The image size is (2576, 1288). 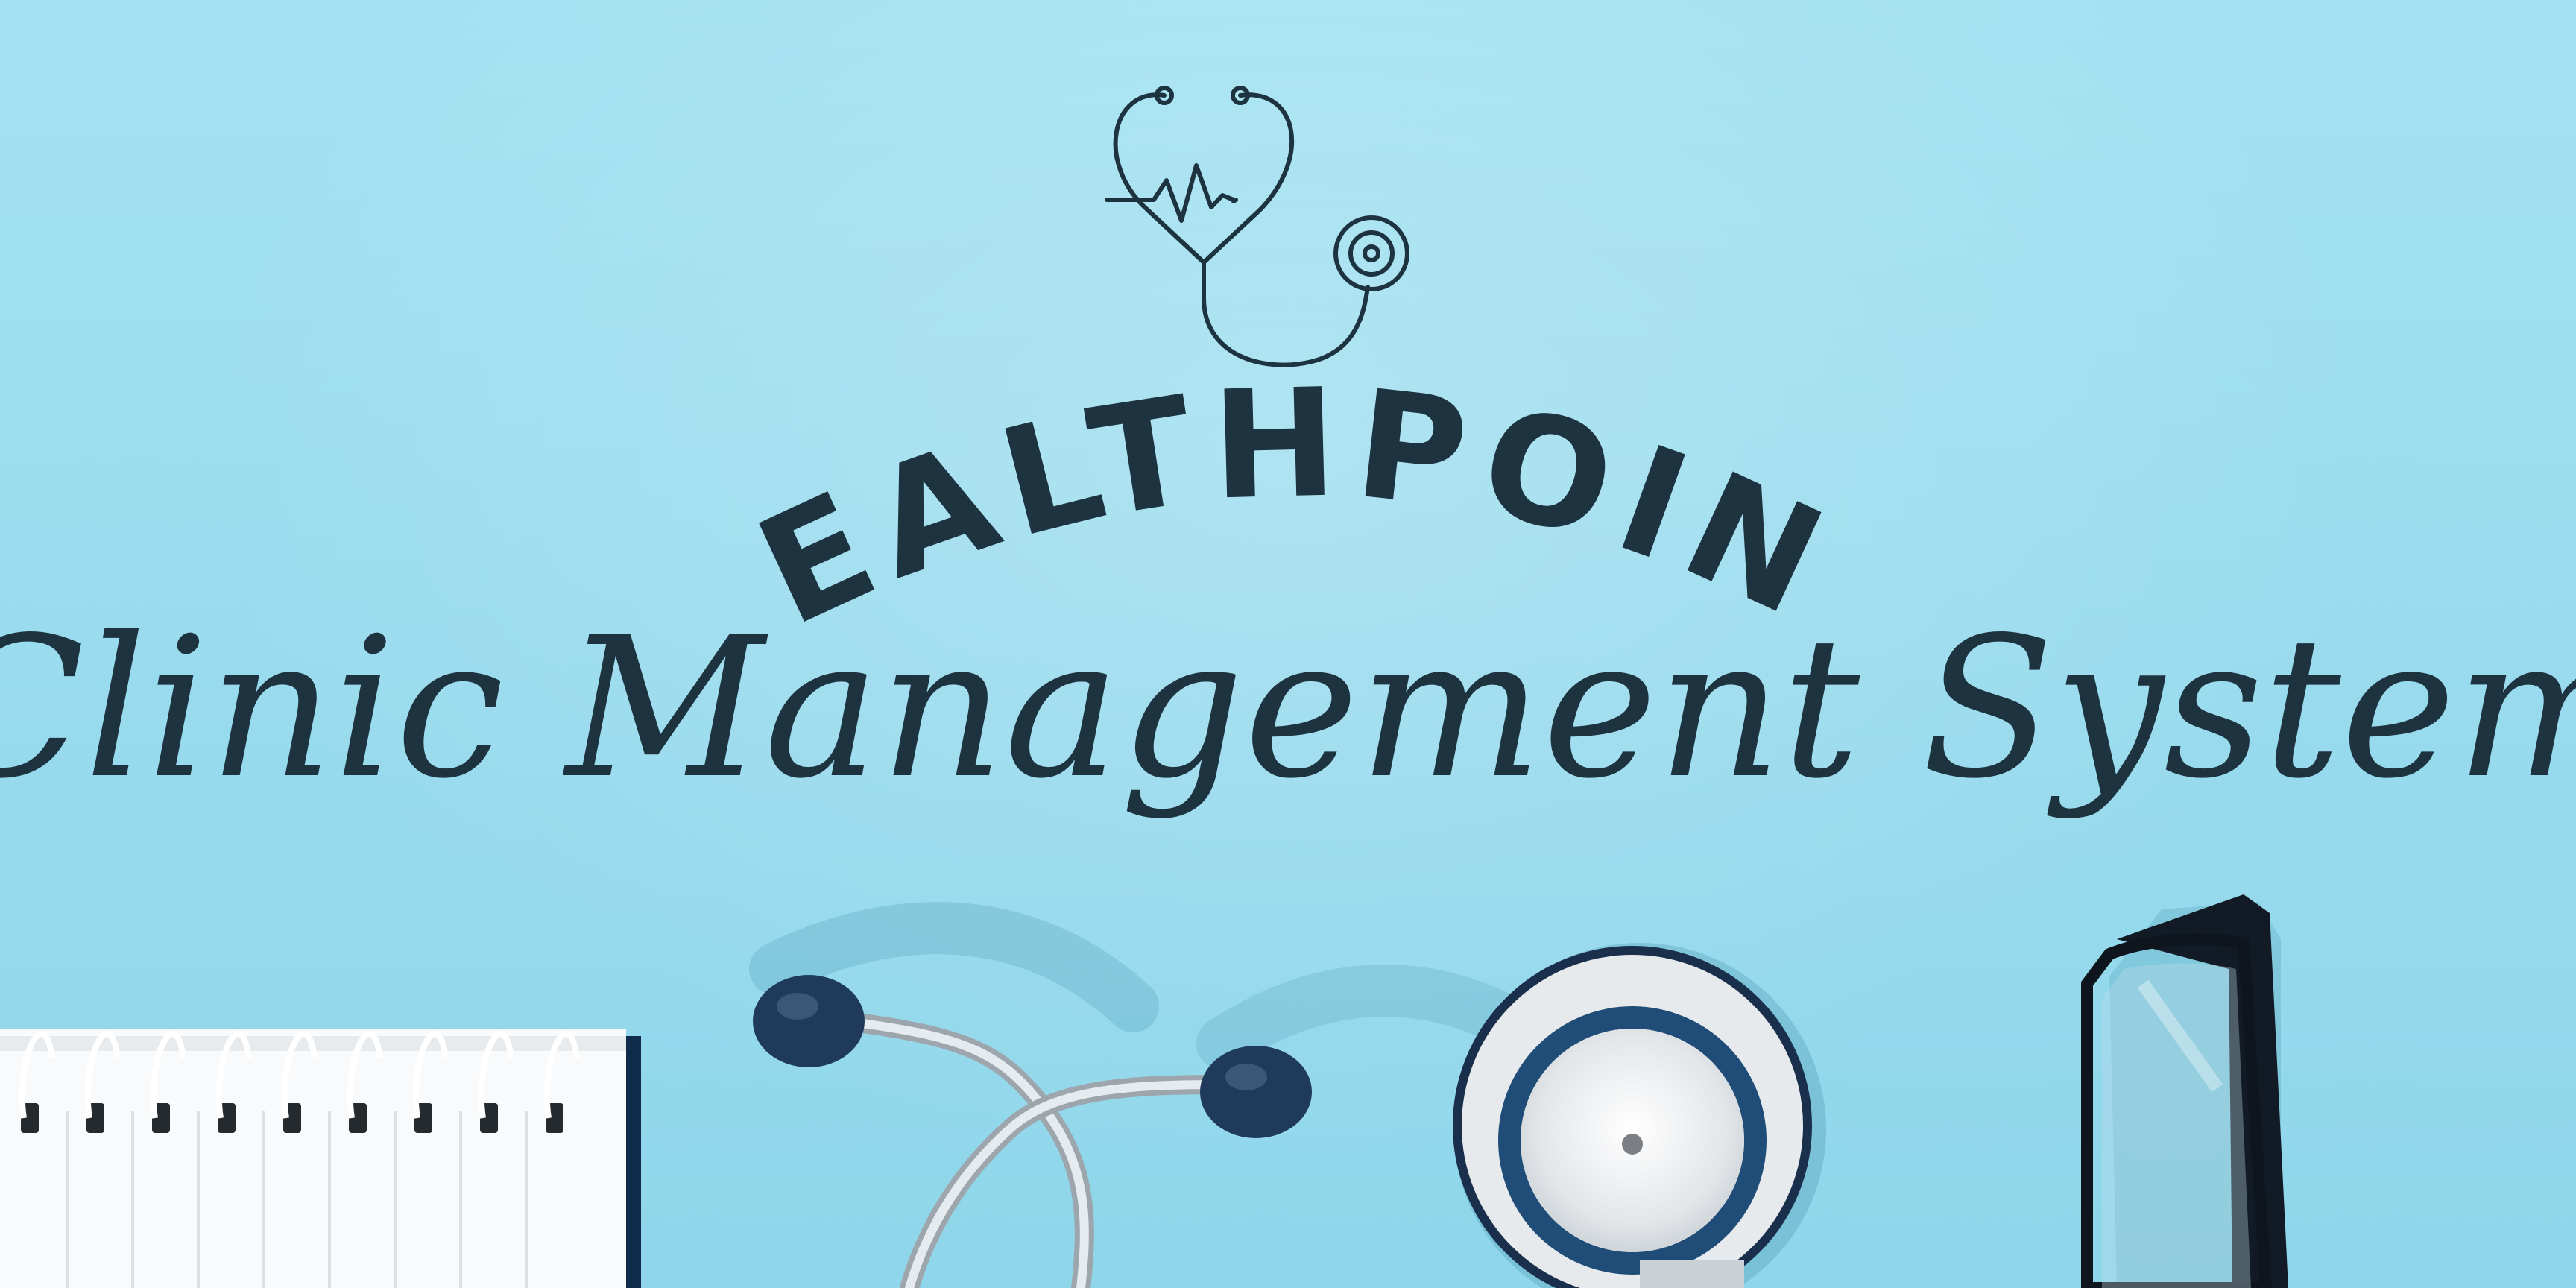 What do you see at coordinates (1287, 1095) in the screenshot?
I see `stethoscope` at bounding box center [1287, 1095].